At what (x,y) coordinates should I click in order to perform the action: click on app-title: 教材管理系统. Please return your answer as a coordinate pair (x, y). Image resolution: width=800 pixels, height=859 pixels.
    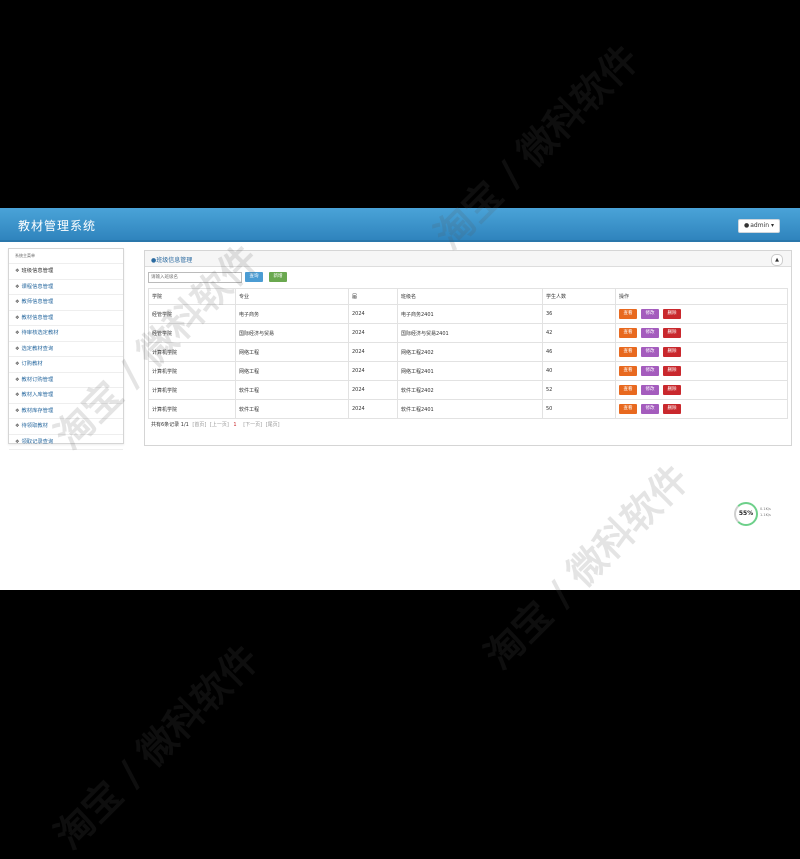
    Looking at the image, I should click on (57, 226).